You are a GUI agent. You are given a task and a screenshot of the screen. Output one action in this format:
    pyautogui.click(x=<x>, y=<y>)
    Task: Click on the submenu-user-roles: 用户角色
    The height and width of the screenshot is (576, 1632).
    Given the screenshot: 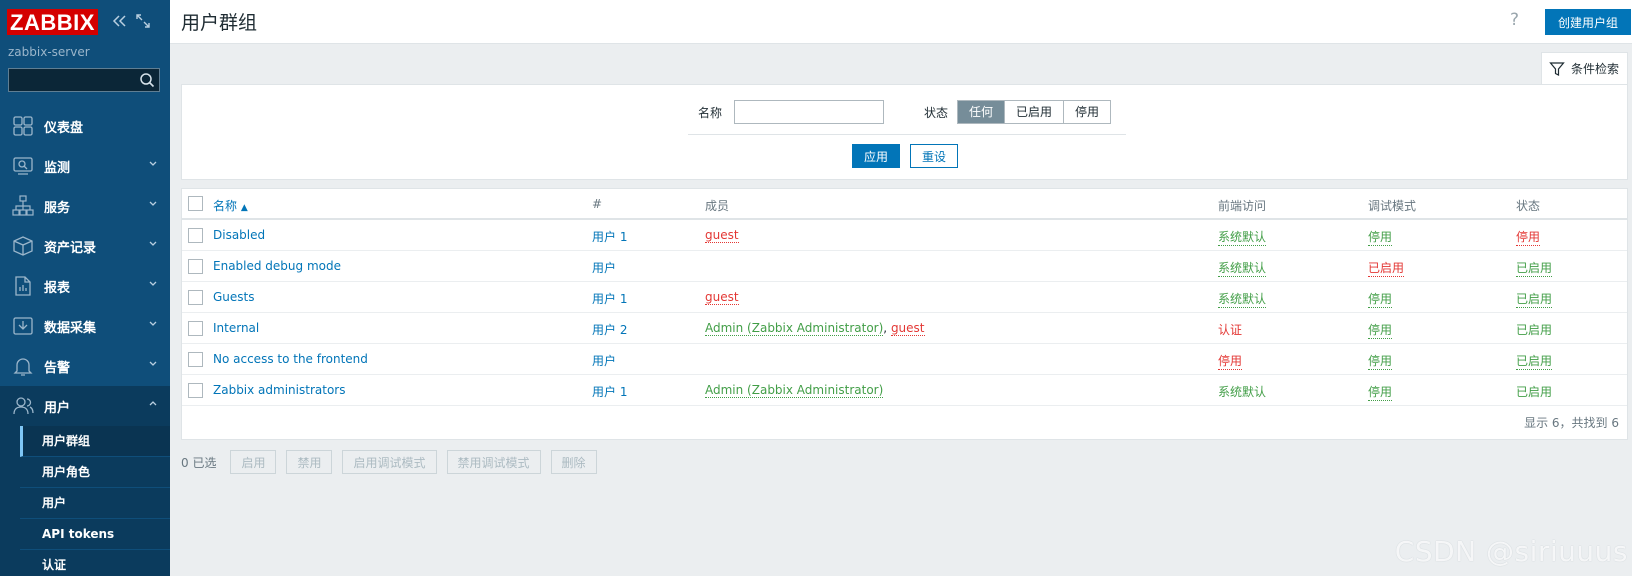 What is the action you would take?
    pyautogui.click(x=95, y=472)
    